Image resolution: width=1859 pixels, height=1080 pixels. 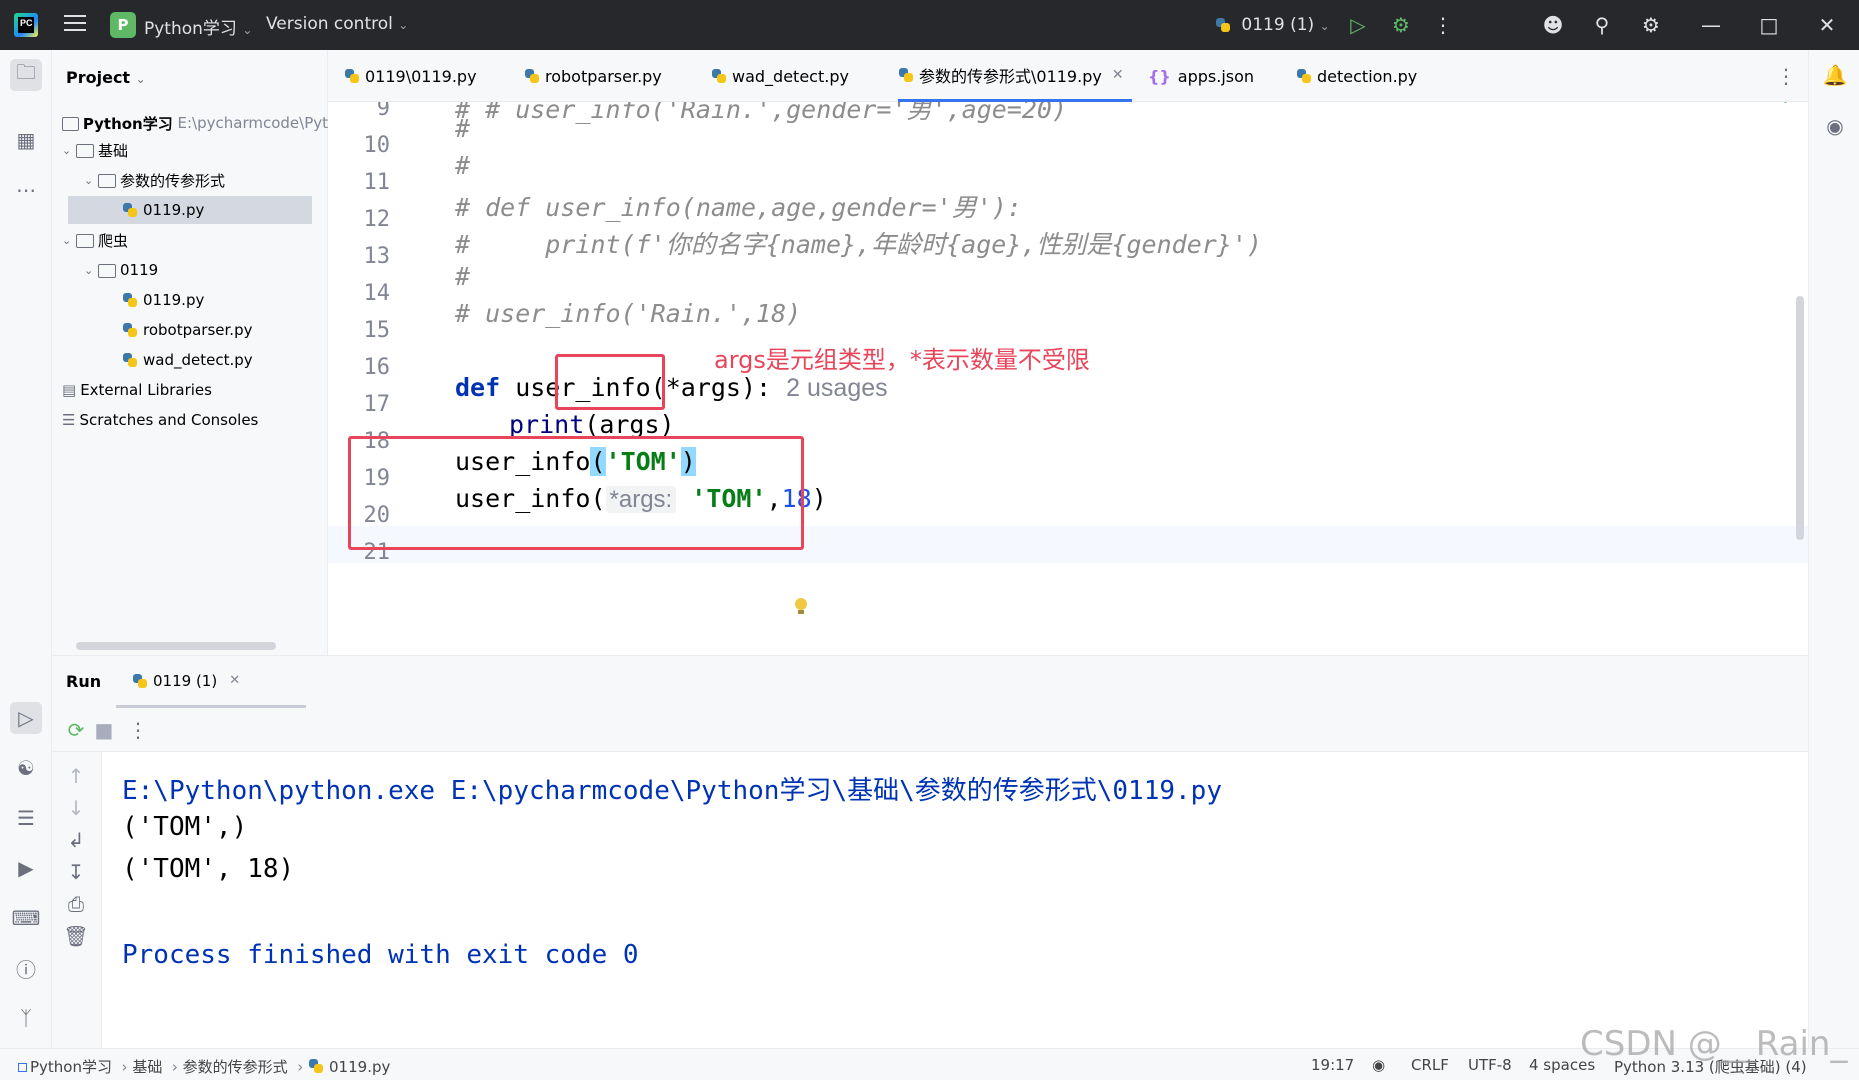 I want to click on tree-item-label: 参数的传参形式, so click(x=173, y=180).